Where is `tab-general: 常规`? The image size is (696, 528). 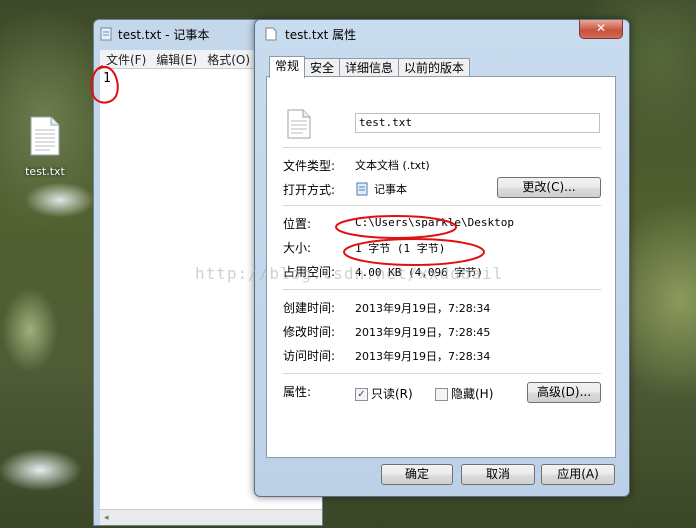 tab-general: 常规 is located at coordinates (287, 67).